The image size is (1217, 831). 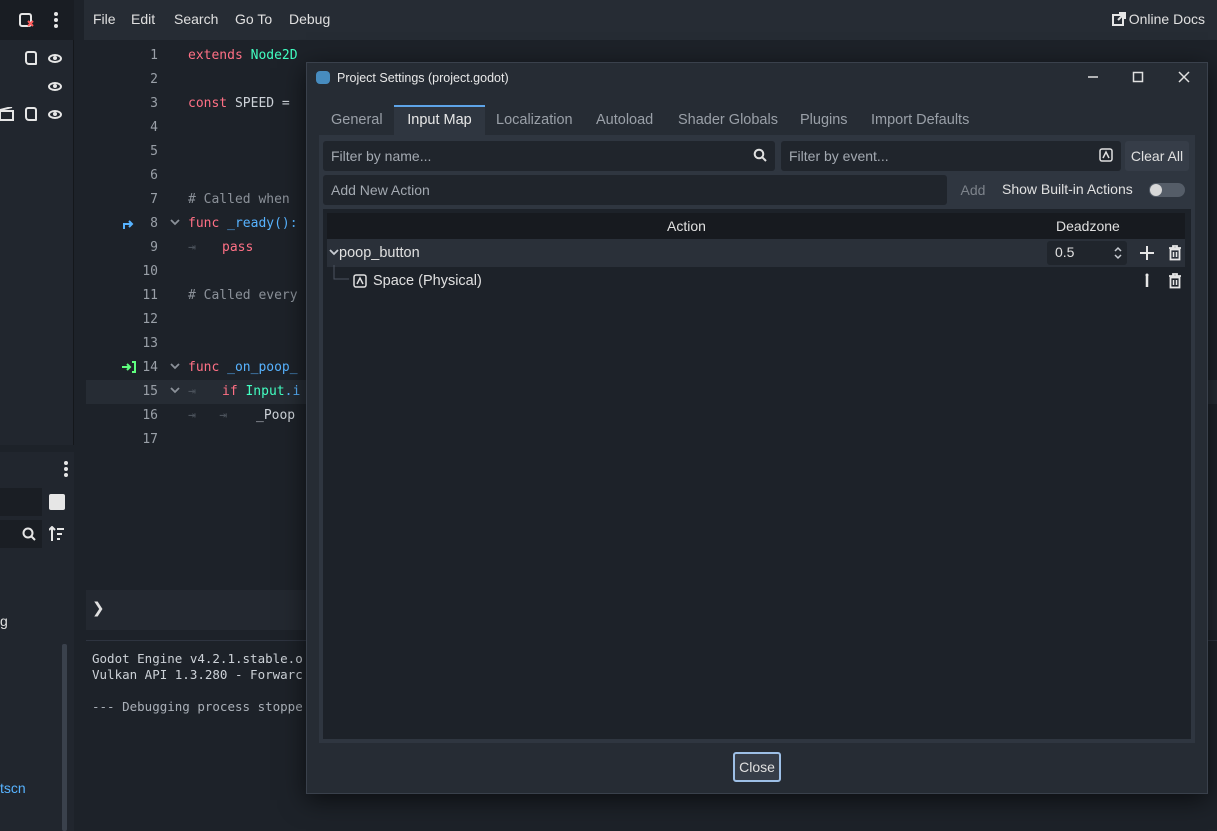 I want to click on remove-action-icon, so click(x=1175, y=253).